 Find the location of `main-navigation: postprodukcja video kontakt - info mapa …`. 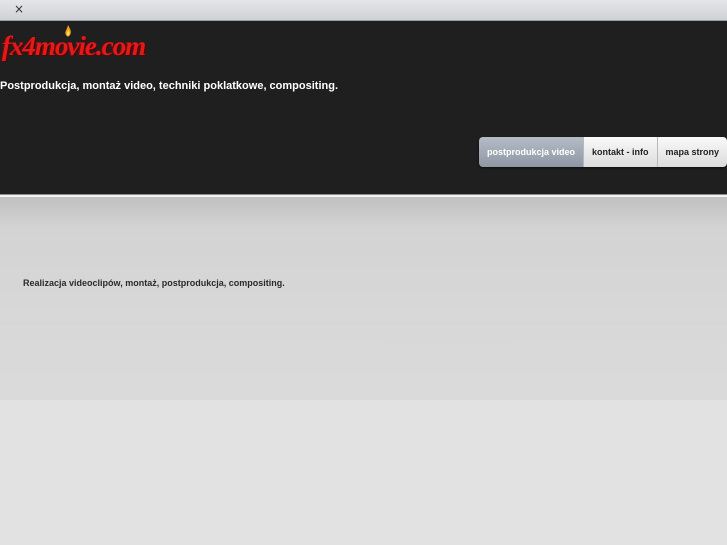

main-navigation: postprodukcja video kontakt - info mapa … is located at coordinates (603, 152).